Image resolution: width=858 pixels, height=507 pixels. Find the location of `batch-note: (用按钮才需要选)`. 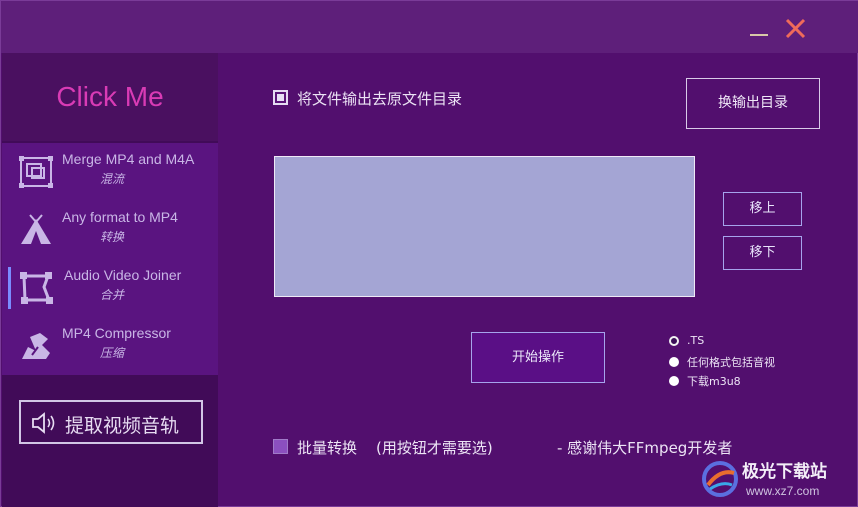

batch-note: (用按钮才需要选) is located at coordinates (434, 448).